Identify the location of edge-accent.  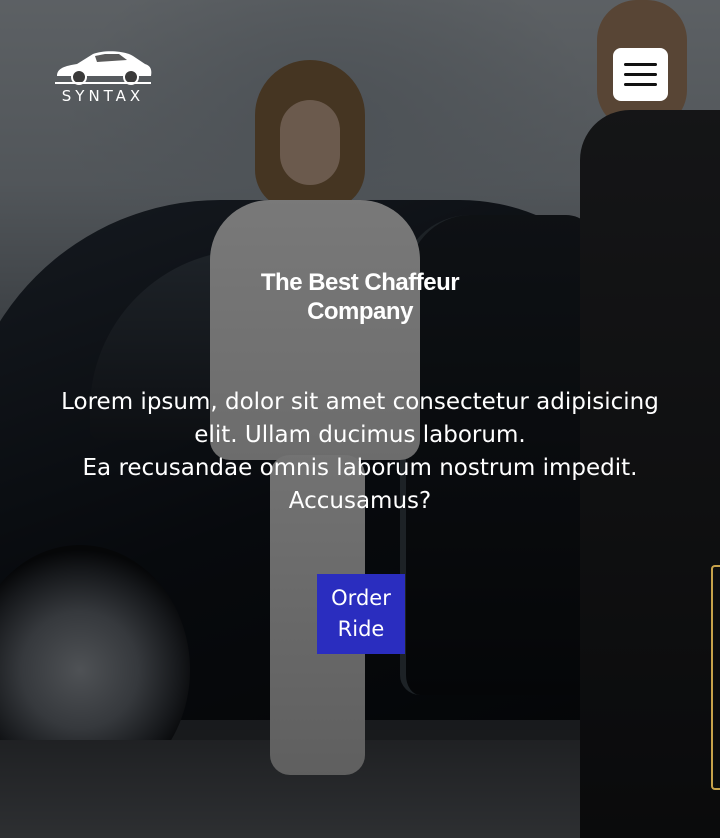
(715, 677).